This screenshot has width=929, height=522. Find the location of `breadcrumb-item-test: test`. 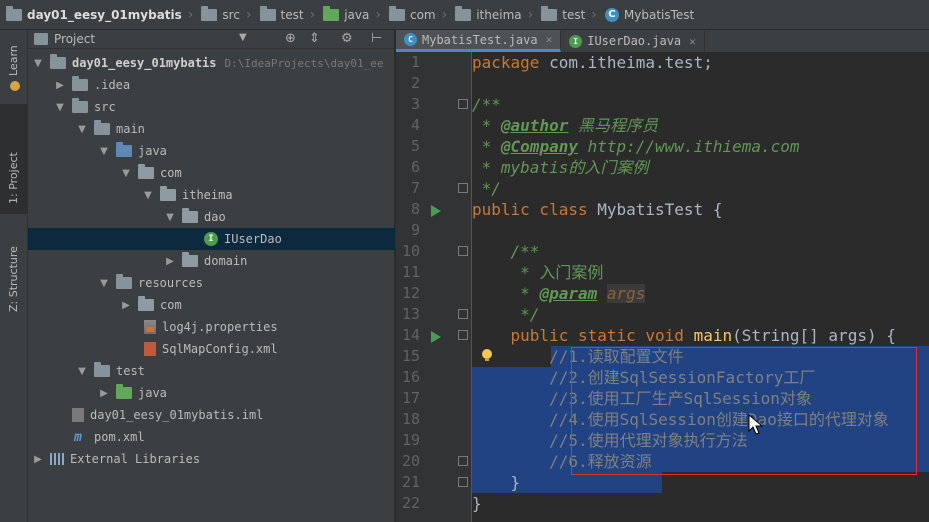

breadcrumb-item-test: test is located at coordinates (281, 14).